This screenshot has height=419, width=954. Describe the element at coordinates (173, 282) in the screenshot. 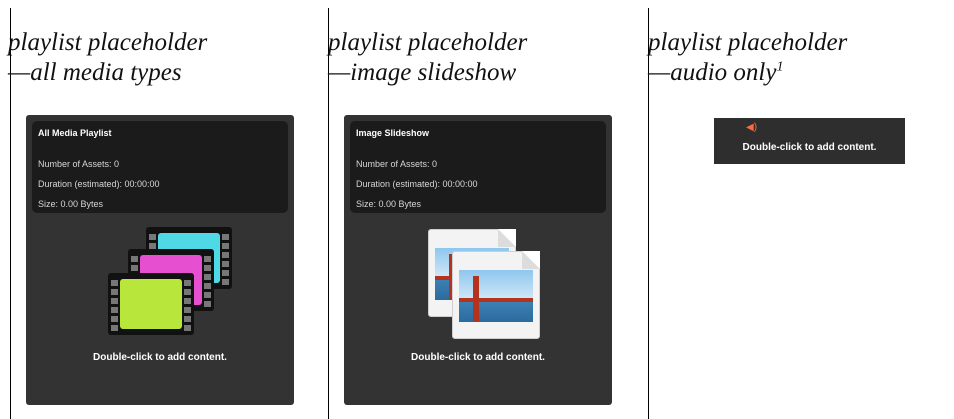

I see `film-reels-icon` at that location.